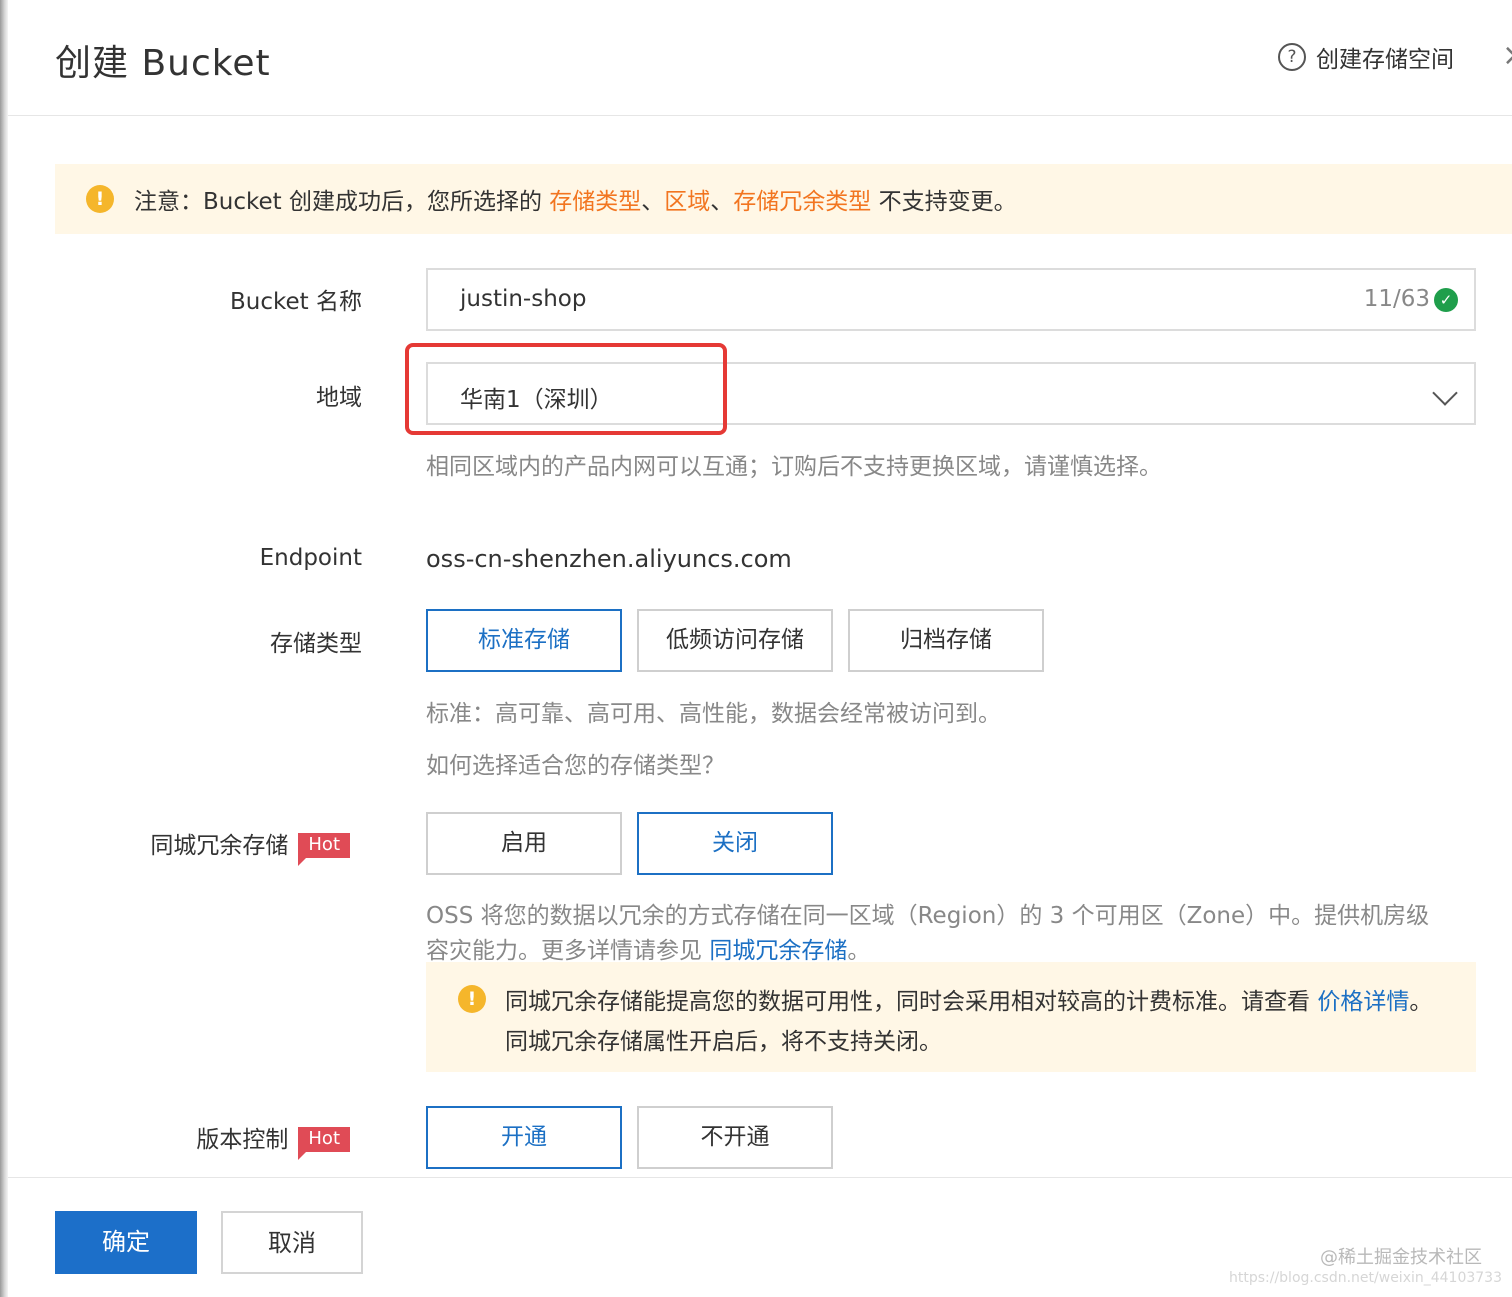 The height and width of the screenshot is (1297, 1512). What do you see at coordinates (1363, 1002) in the screenshot?
I see `price-detail-link: 价格详情` at bounding box center [1363, 1002].